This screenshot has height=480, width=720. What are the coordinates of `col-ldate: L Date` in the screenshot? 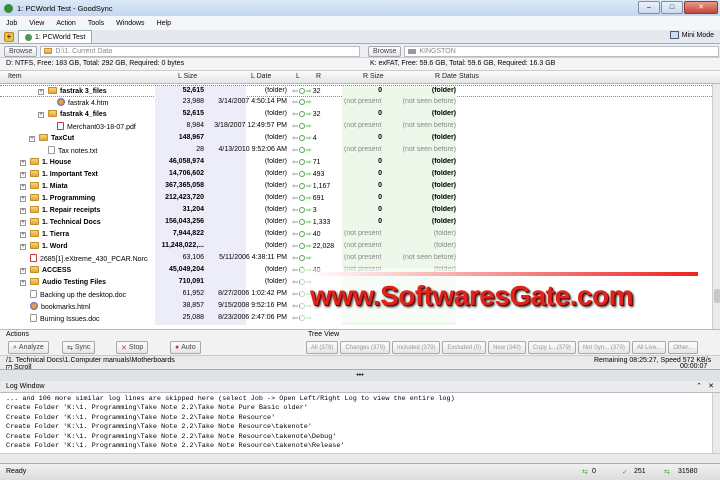 It's located at (261, 76).